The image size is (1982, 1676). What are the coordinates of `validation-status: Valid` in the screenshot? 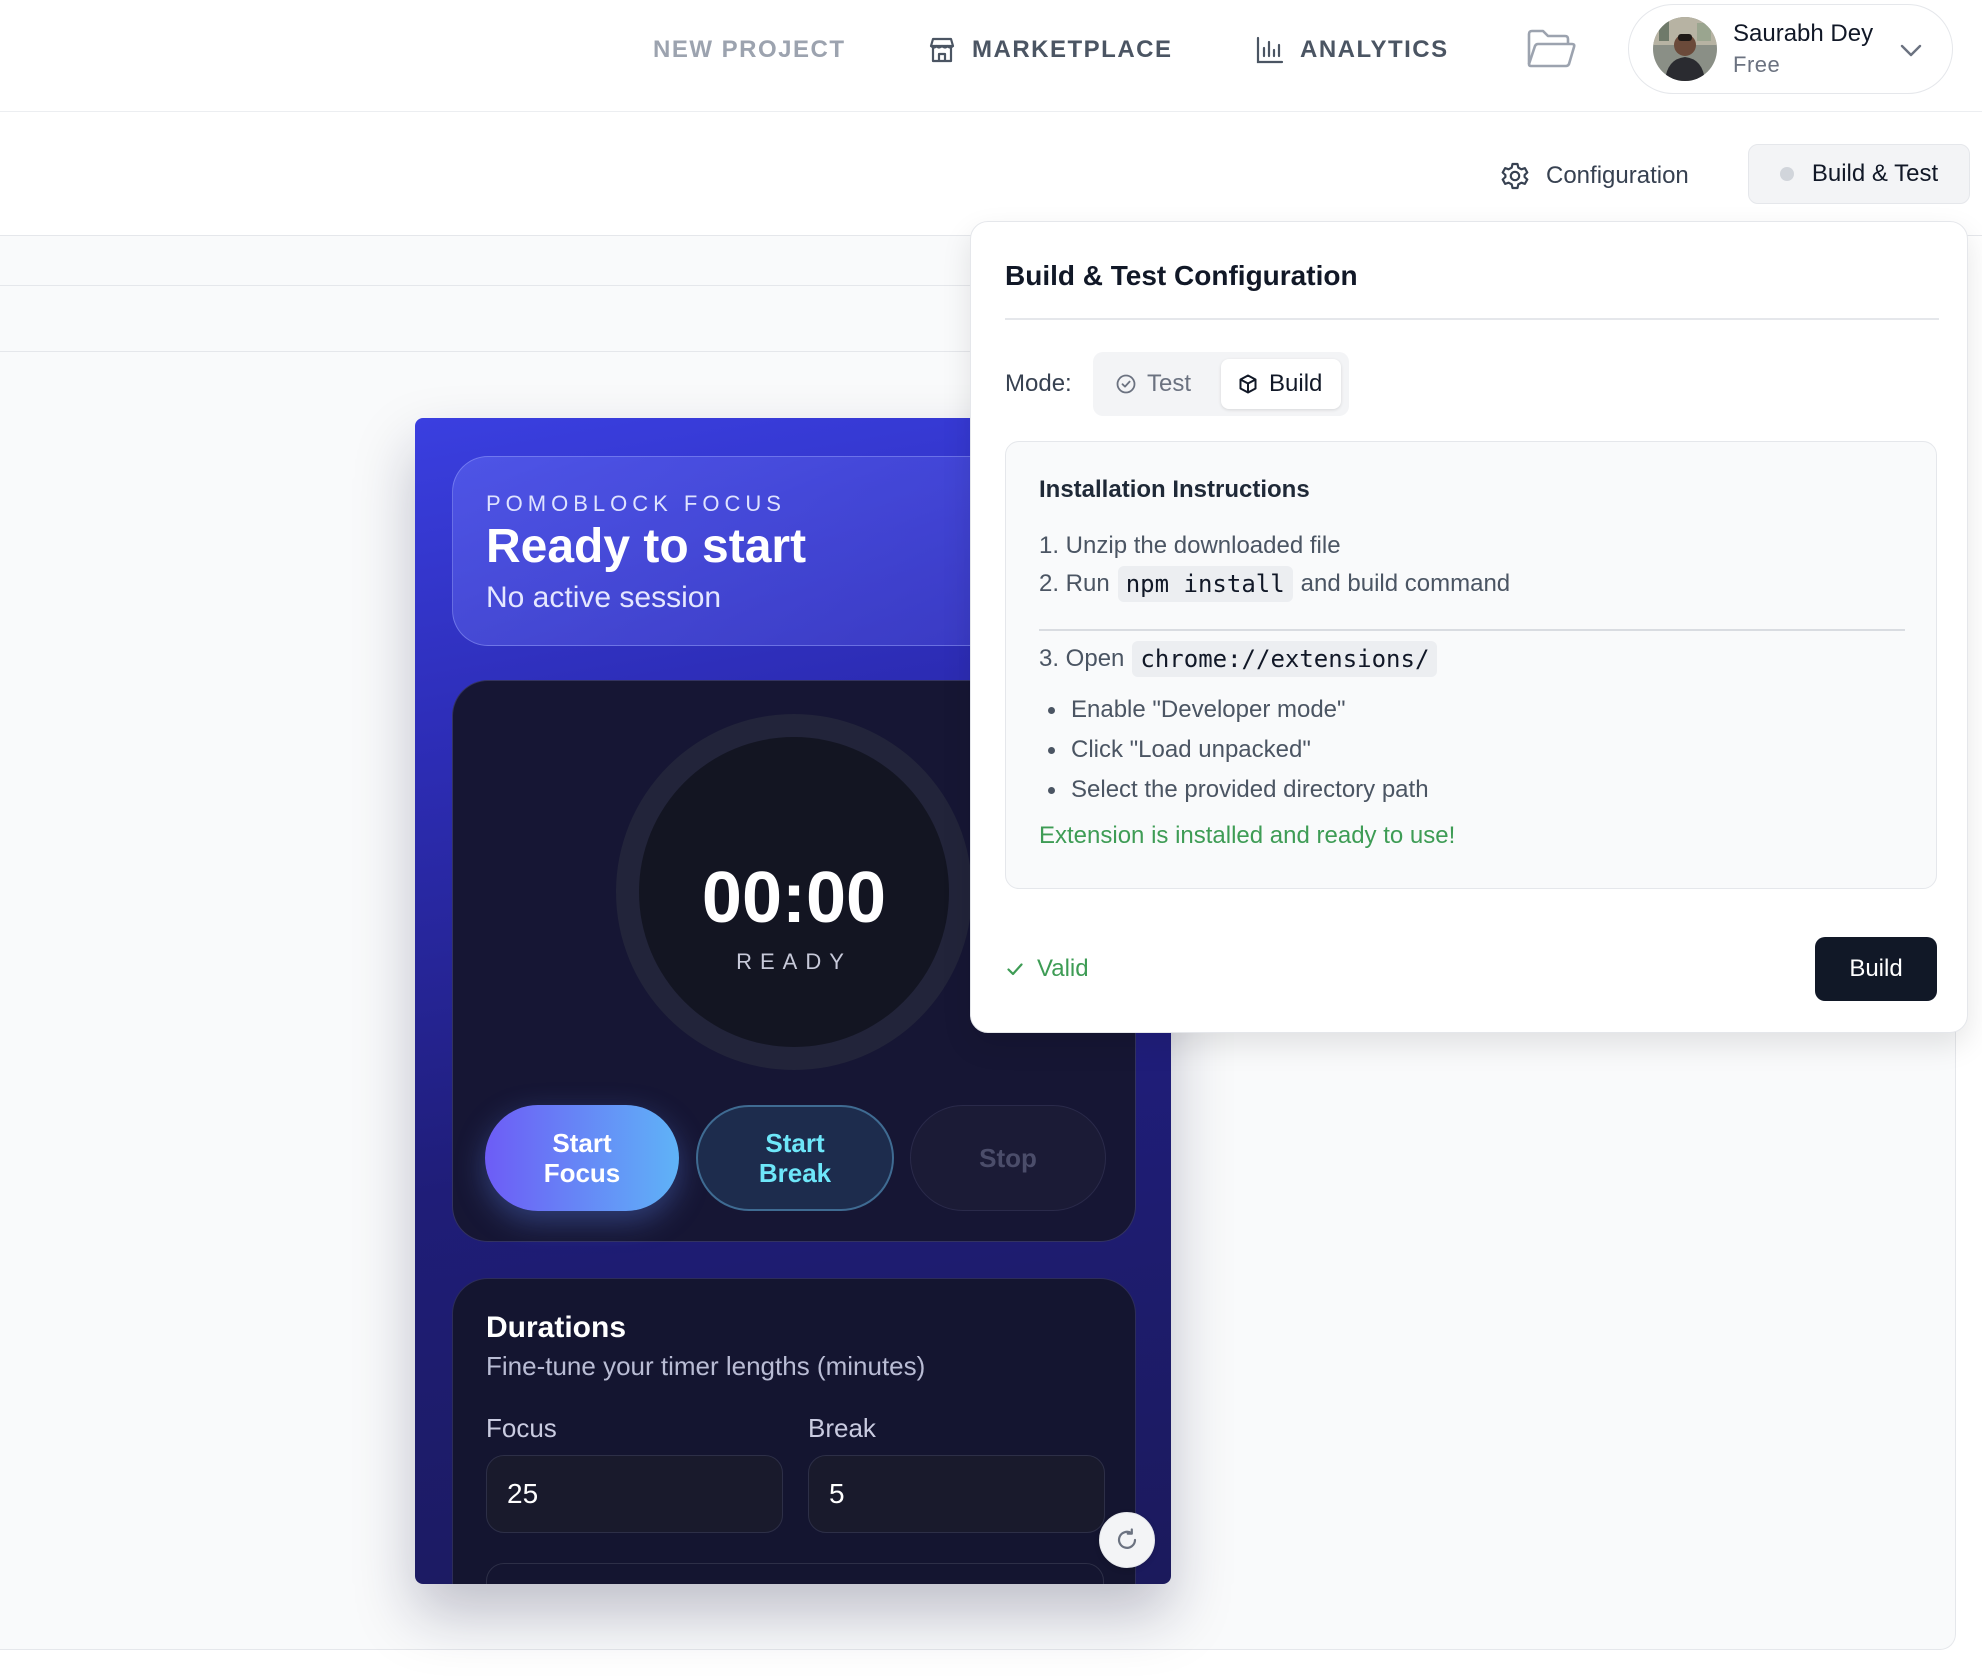 It's located at (1047, 969).